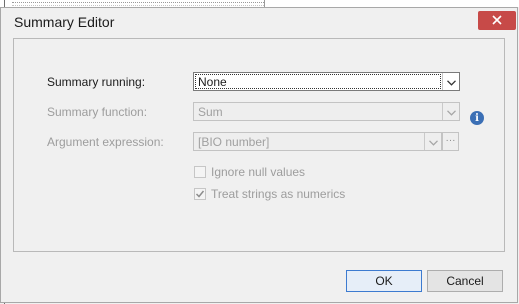 This screenshot has height=304, width=519. Describe the element at coordinates (318, 81) in the screenshot. I see `focus-rectangle` at that location.